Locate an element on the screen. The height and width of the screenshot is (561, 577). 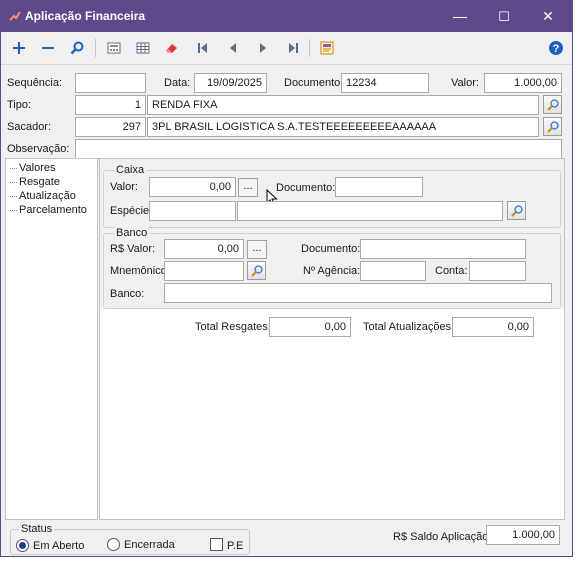
banco-label: Banco: is located at coordinates (127, 294).